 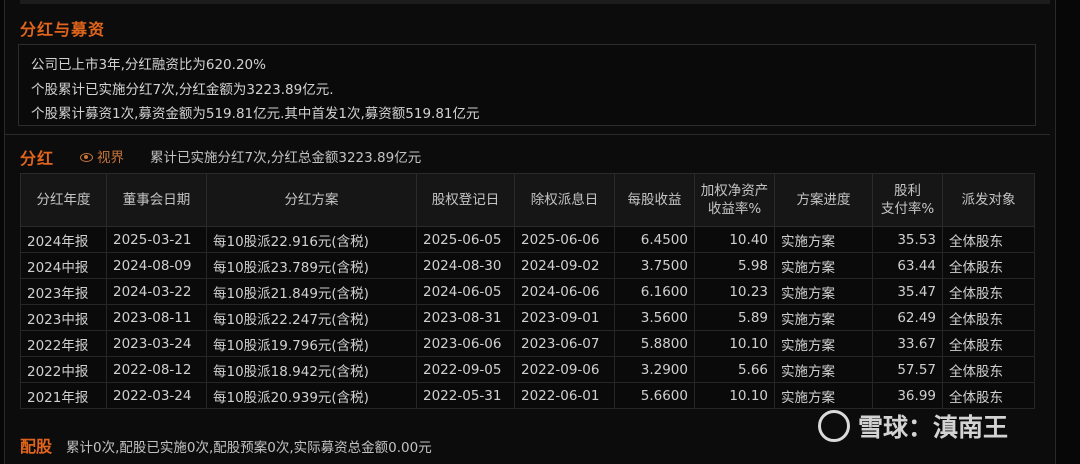 I want to click on cell-ex-date: 2022-06-01, so click(x=564, y=395).